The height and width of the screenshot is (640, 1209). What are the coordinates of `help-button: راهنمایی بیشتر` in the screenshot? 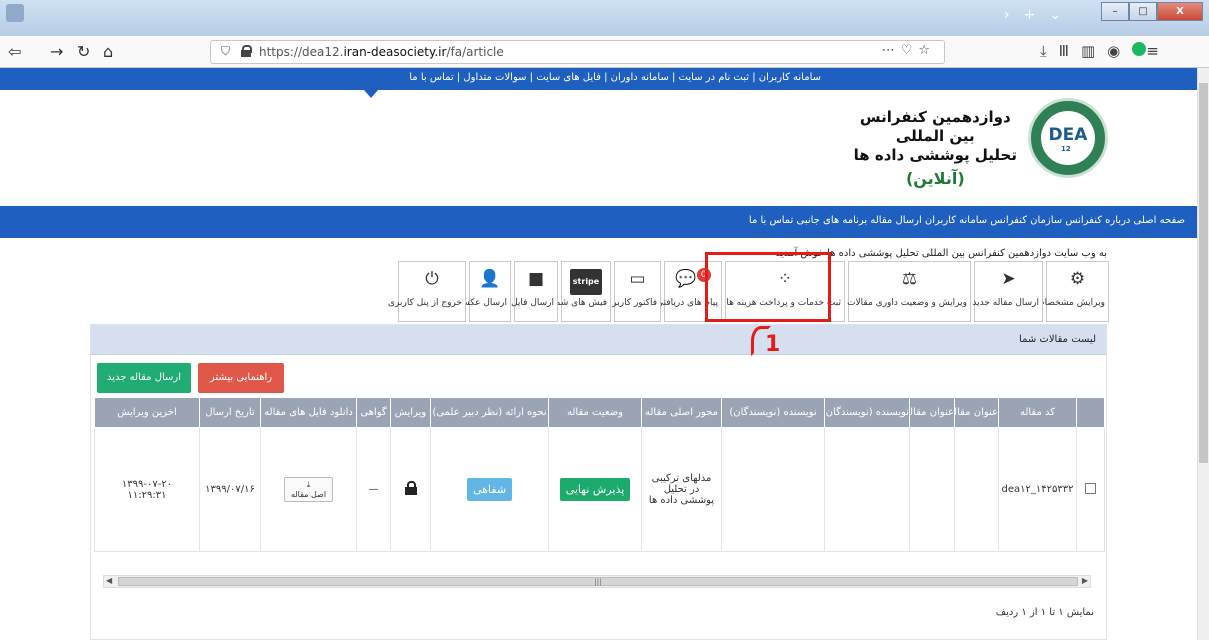 It's located at (241, 378).